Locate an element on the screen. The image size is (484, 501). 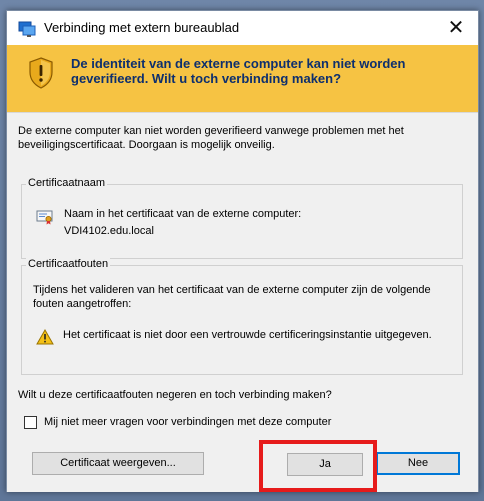
title-bar: Verbinding met extern bureaublad ✕ is located at coordinates (242, 28).